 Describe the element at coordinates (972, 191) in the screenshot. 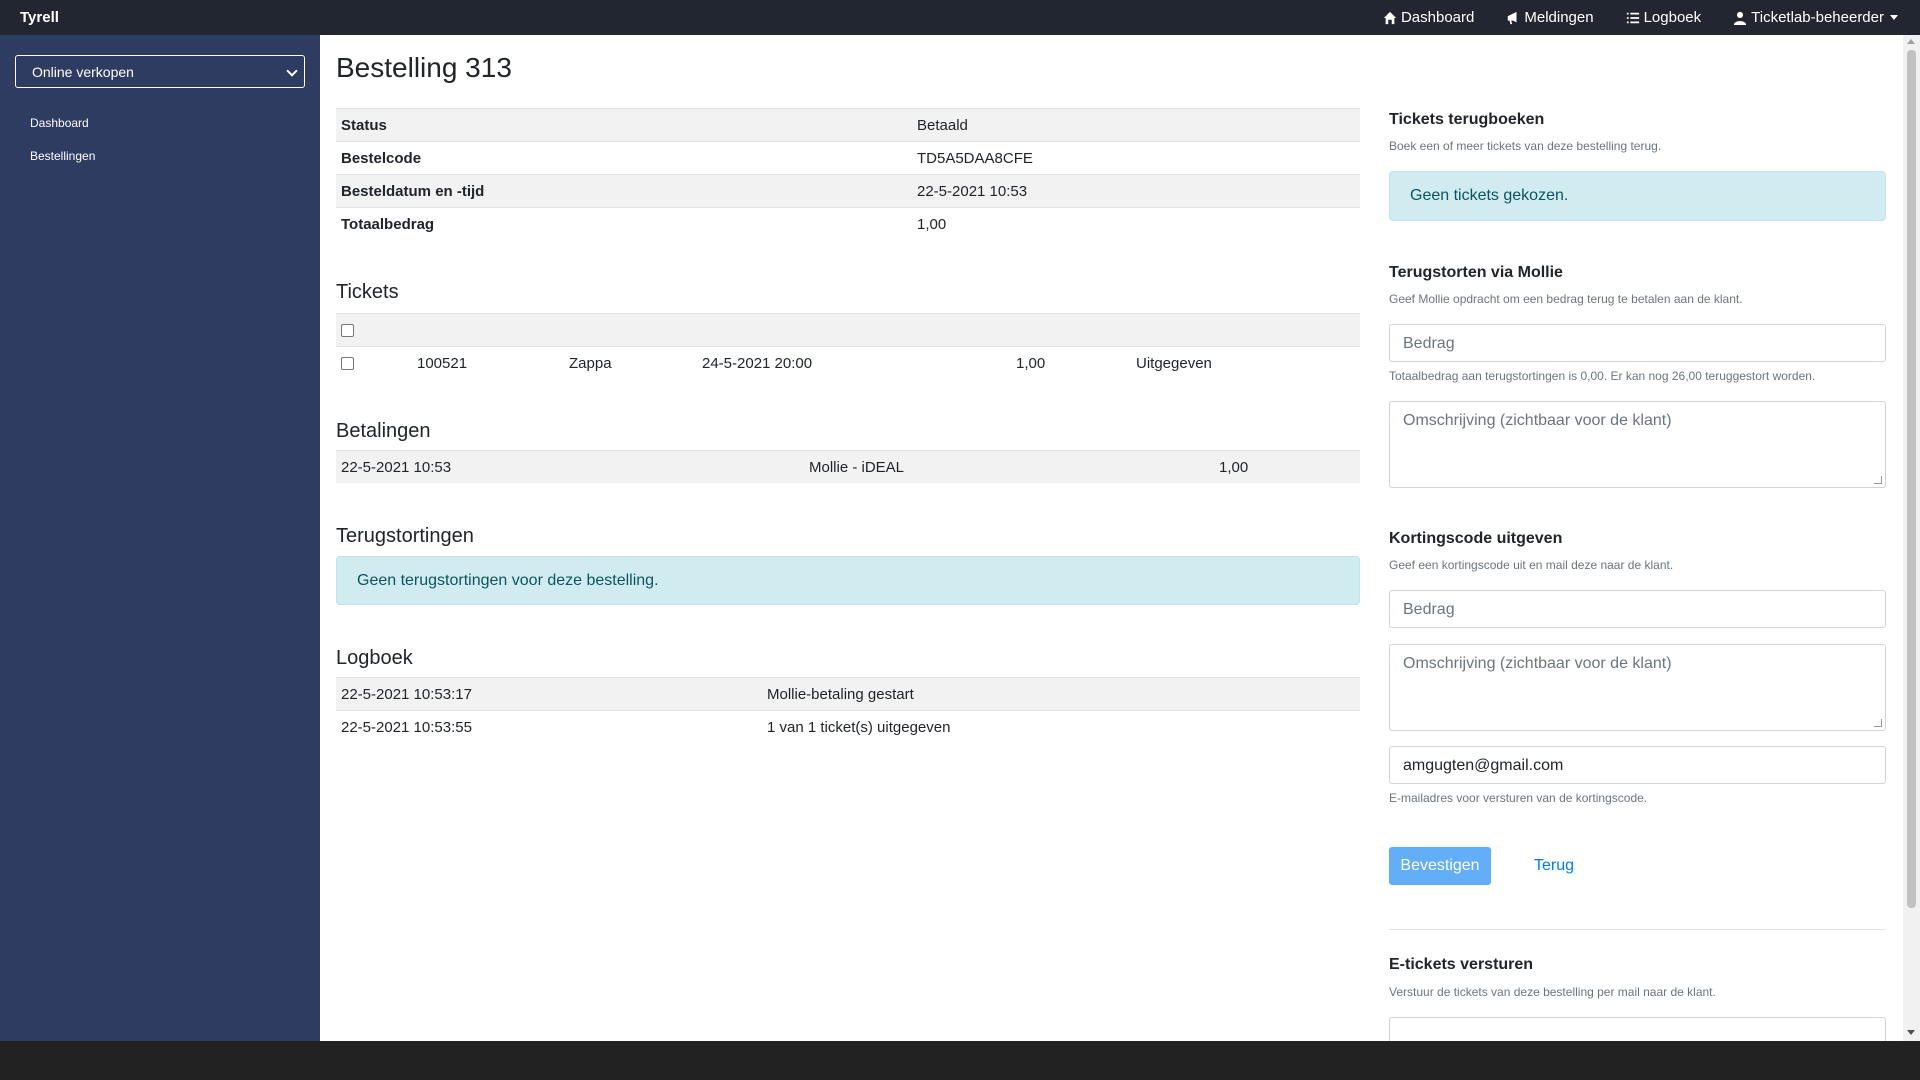

I see `info-value: 22-5-2021 10:53` at that location.